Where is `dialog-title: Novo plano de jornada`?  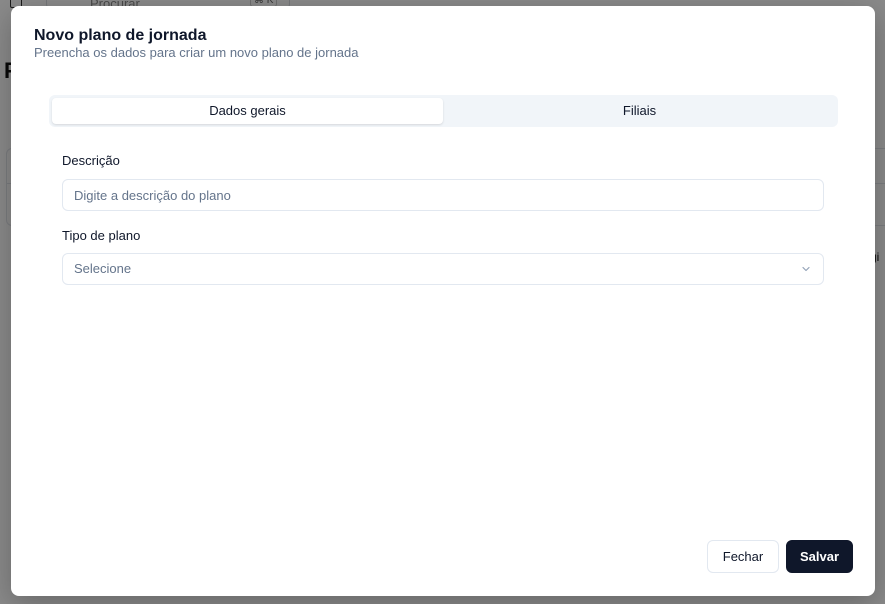 dialog-title: Novo plano de jornada is located at coordinates (120, 35).